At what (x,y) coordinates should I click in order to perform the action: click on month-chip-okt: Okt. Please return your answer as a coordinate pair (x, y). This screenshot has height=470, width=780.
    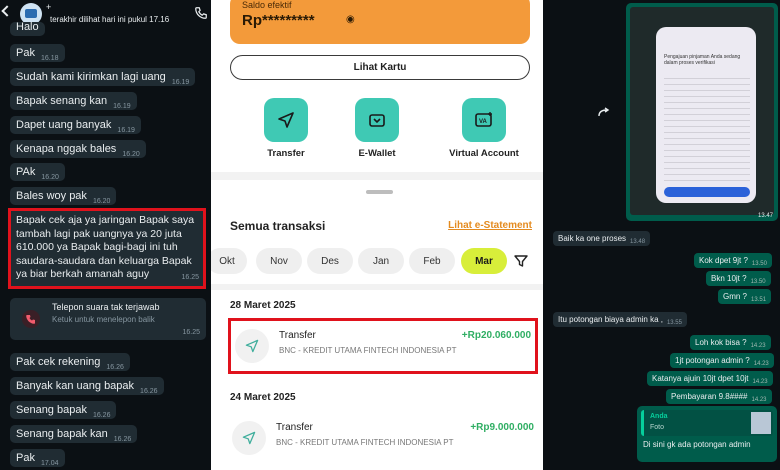
    Looking at the image, I should click on (229, 261).